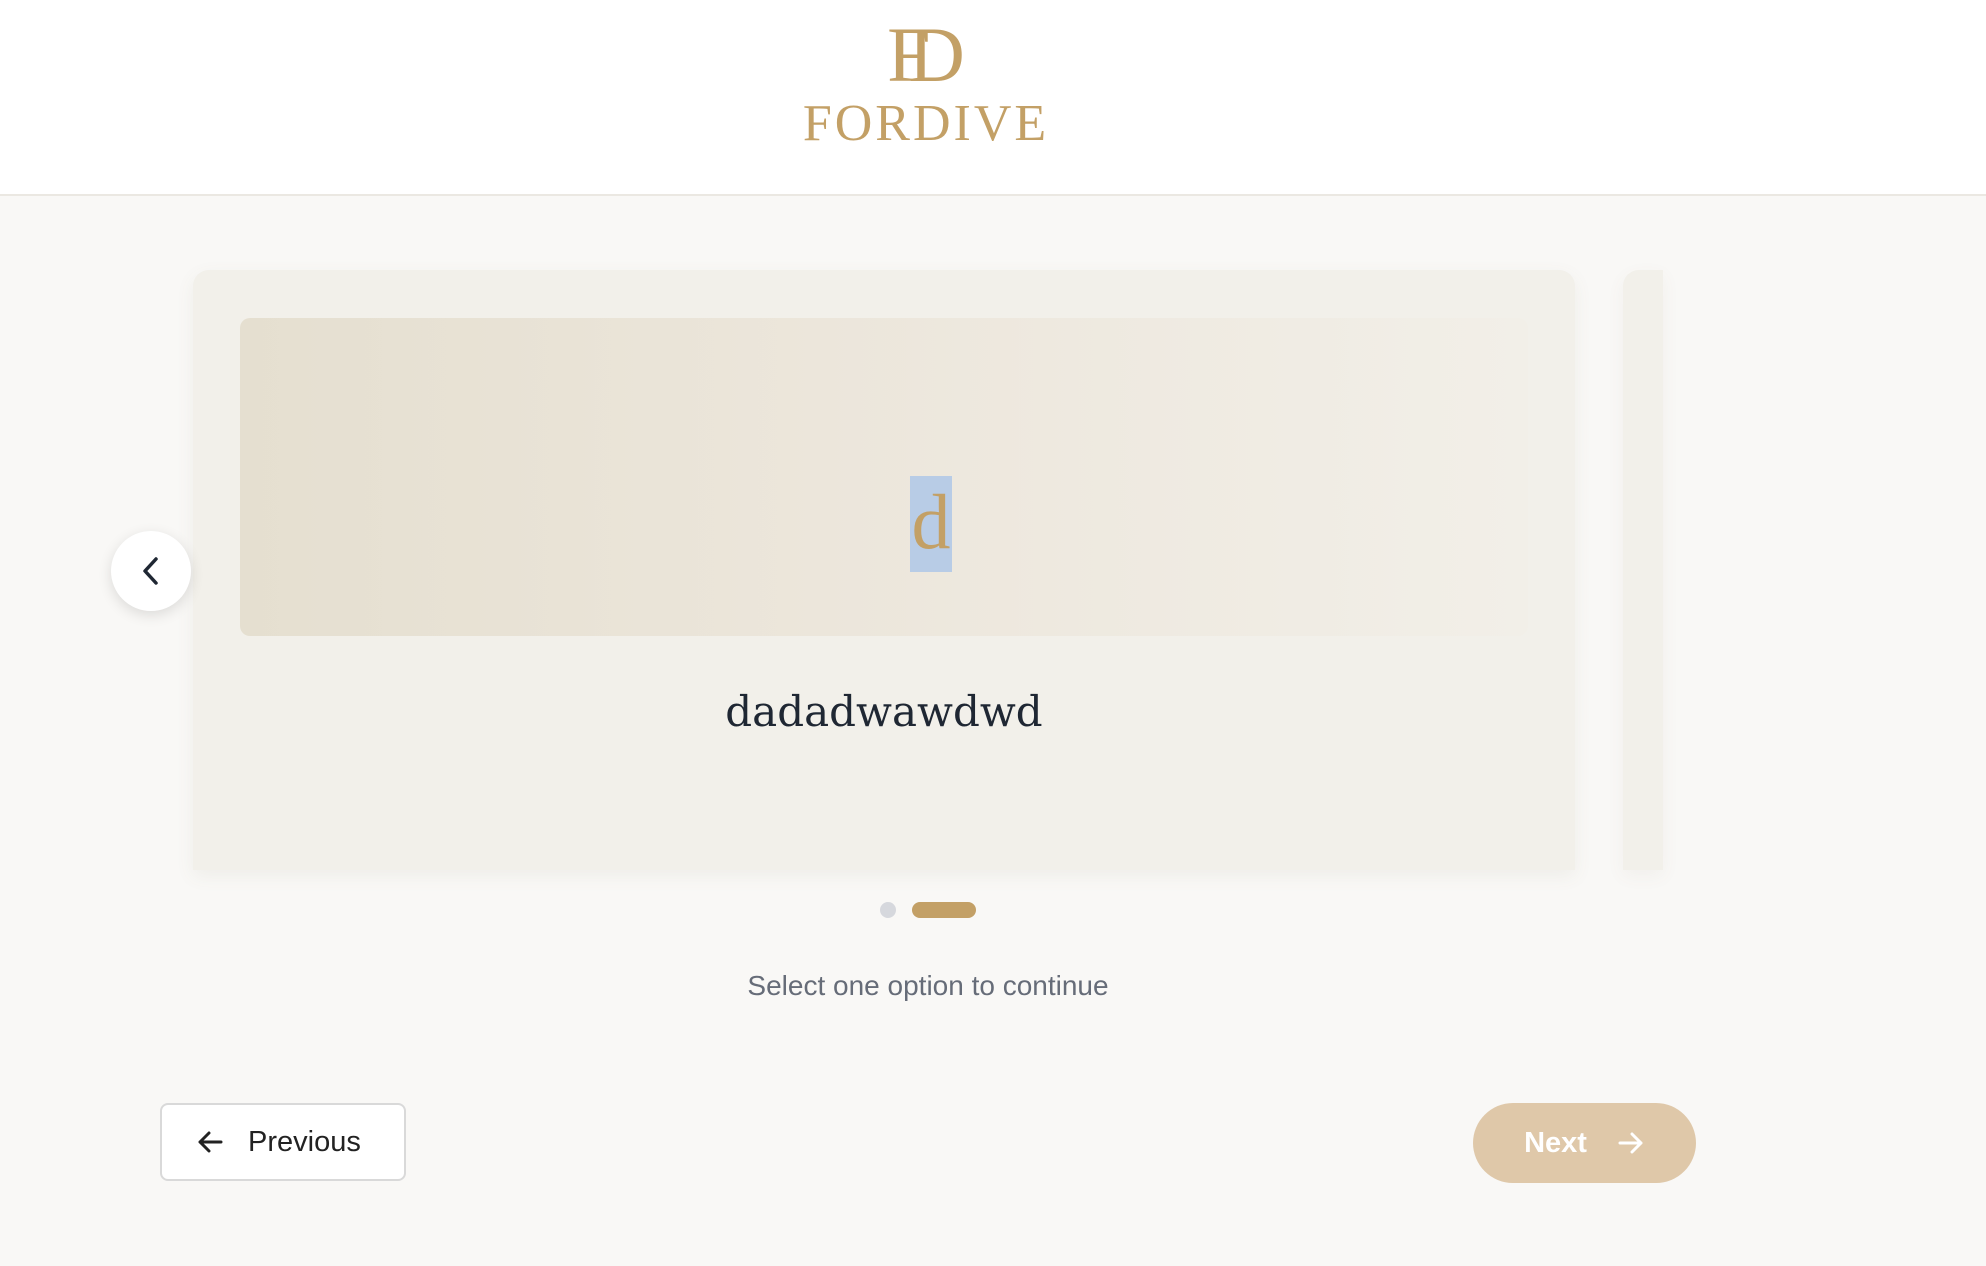 This screenshot has width=1986, height=1266. Describe the element at coordinates (884, 711) in the screenshot. I see `option-card-title: dadadwawdwd` at that location.